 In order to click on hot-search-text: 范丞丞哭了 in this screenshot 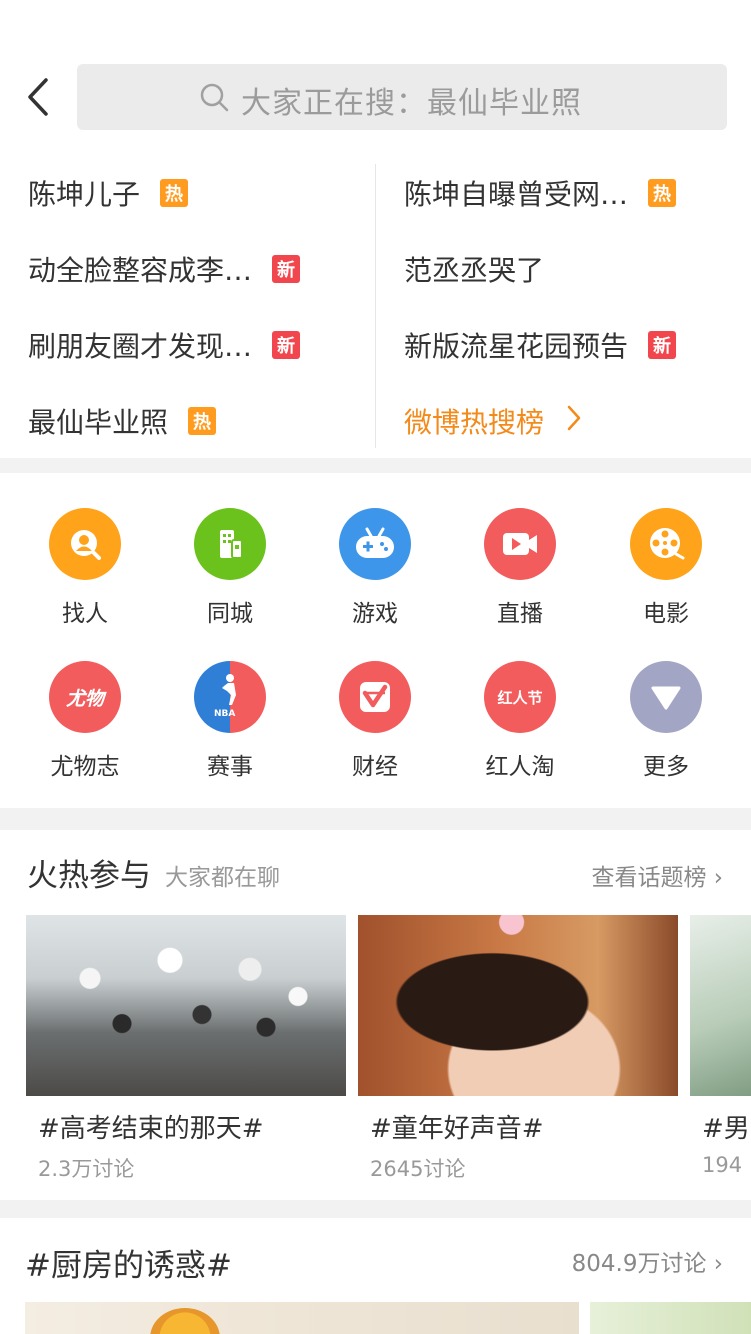, I will do `click(474, 270)`.